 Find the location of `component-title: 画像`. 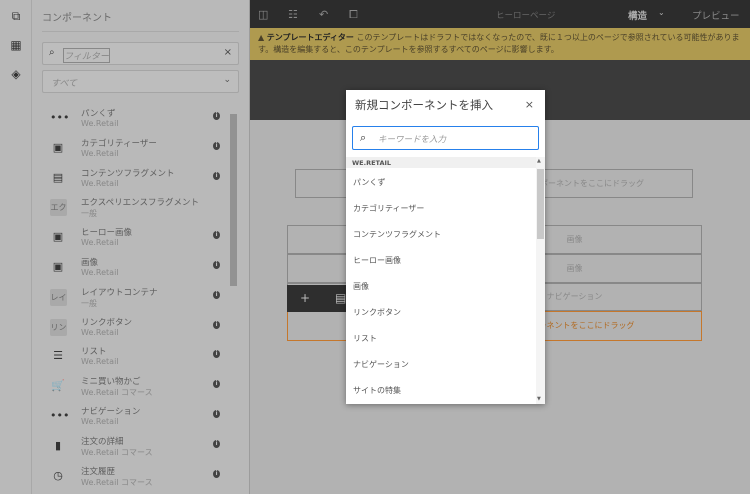

component-title: 画像 is located at coordinates (90, 263).